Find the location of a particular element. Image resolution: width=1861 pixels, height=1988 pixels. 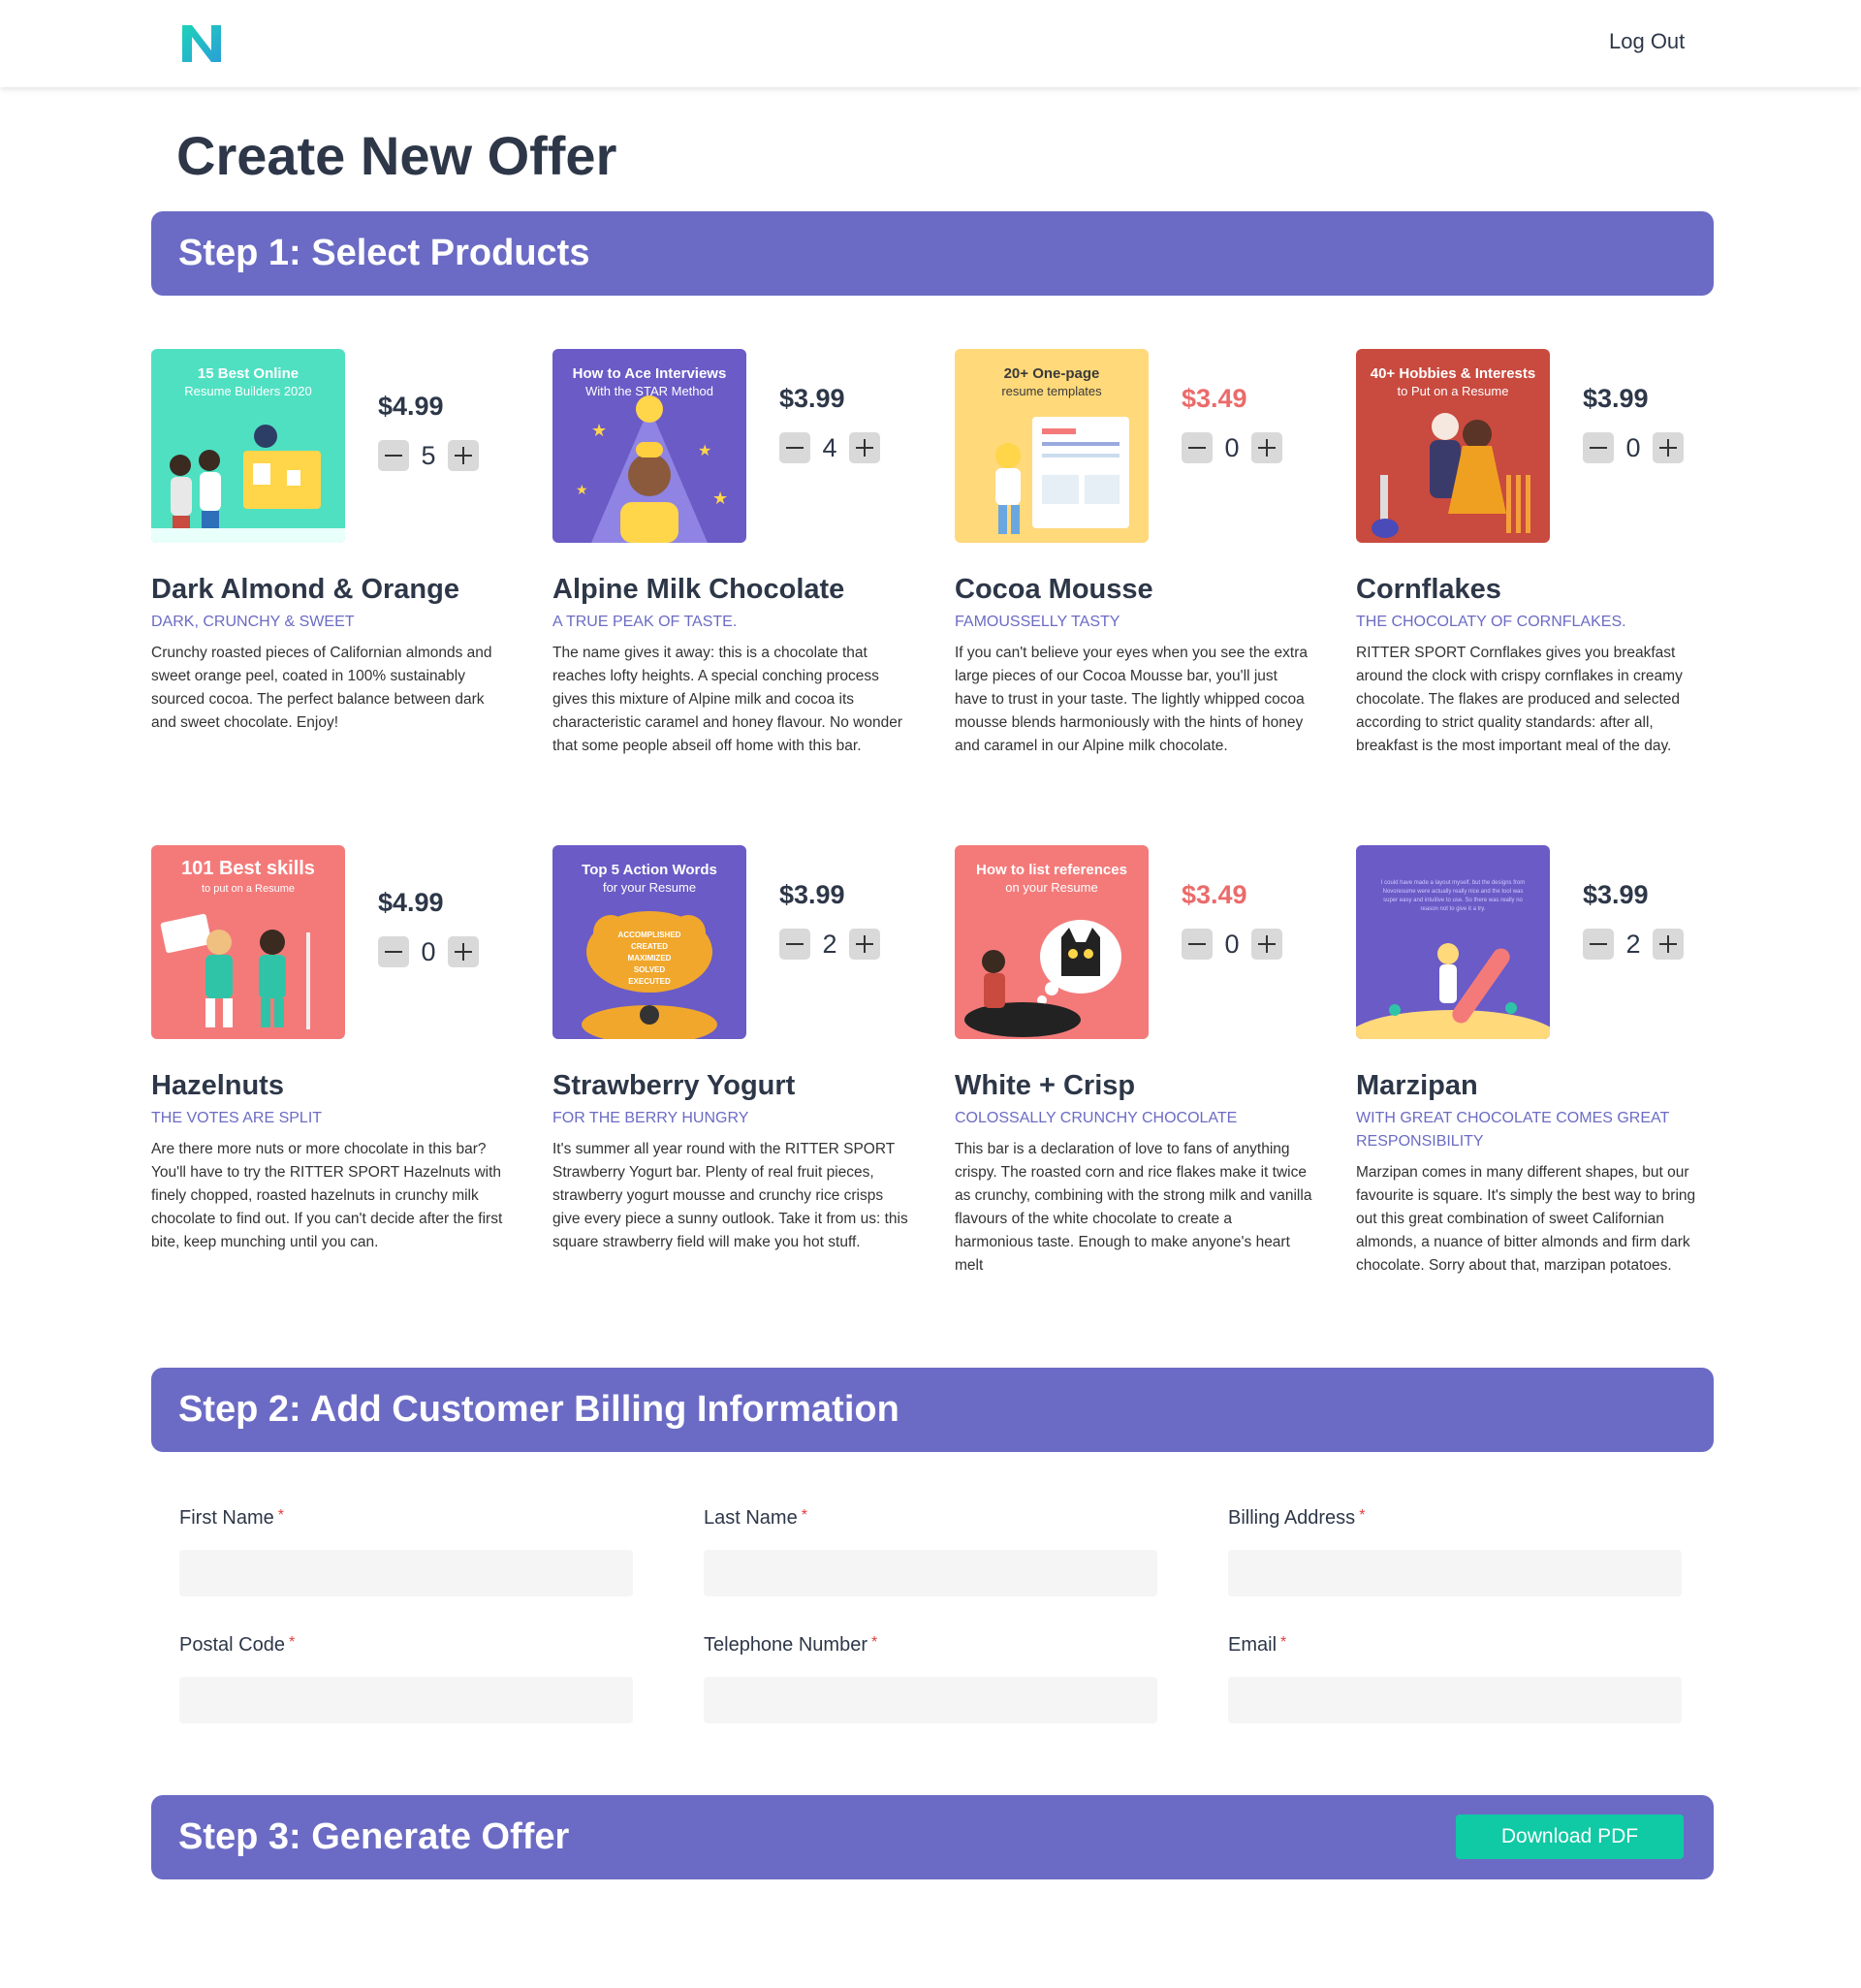

telephone-field: Telephone Number * is located at coordinates (930, 1678).